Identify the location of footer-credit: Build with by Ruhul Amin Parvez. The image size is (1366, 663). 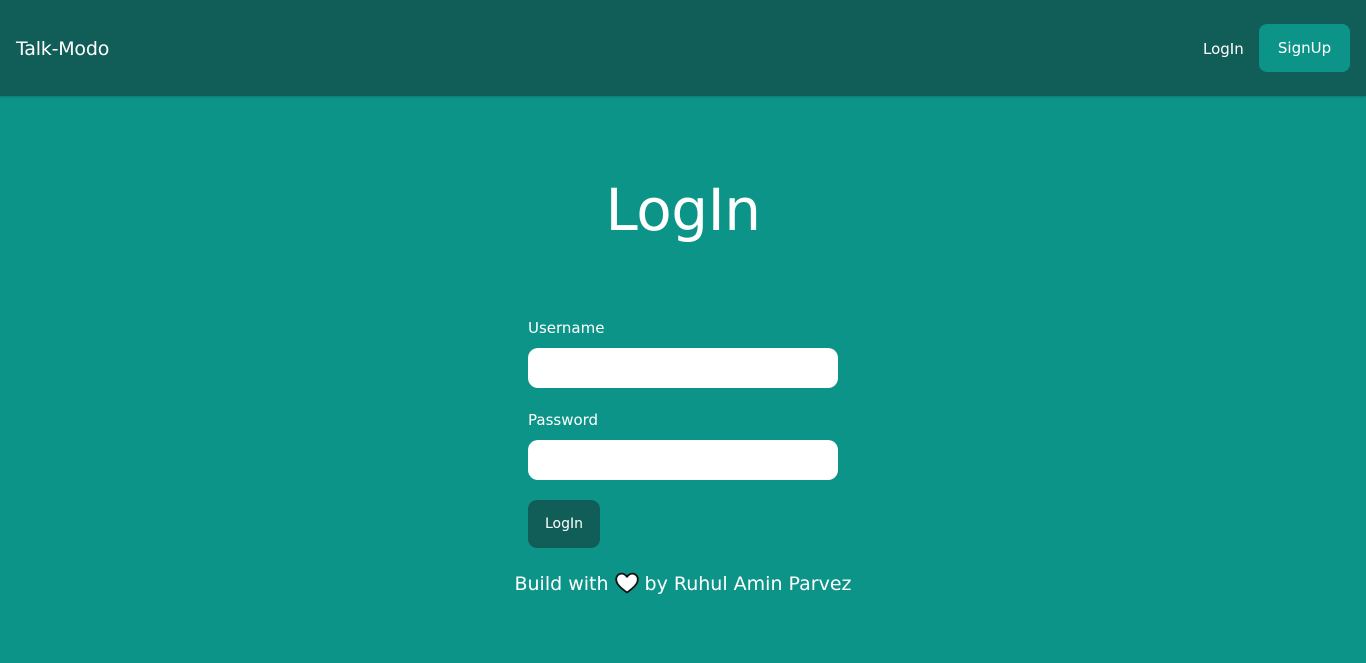
(683, 584).